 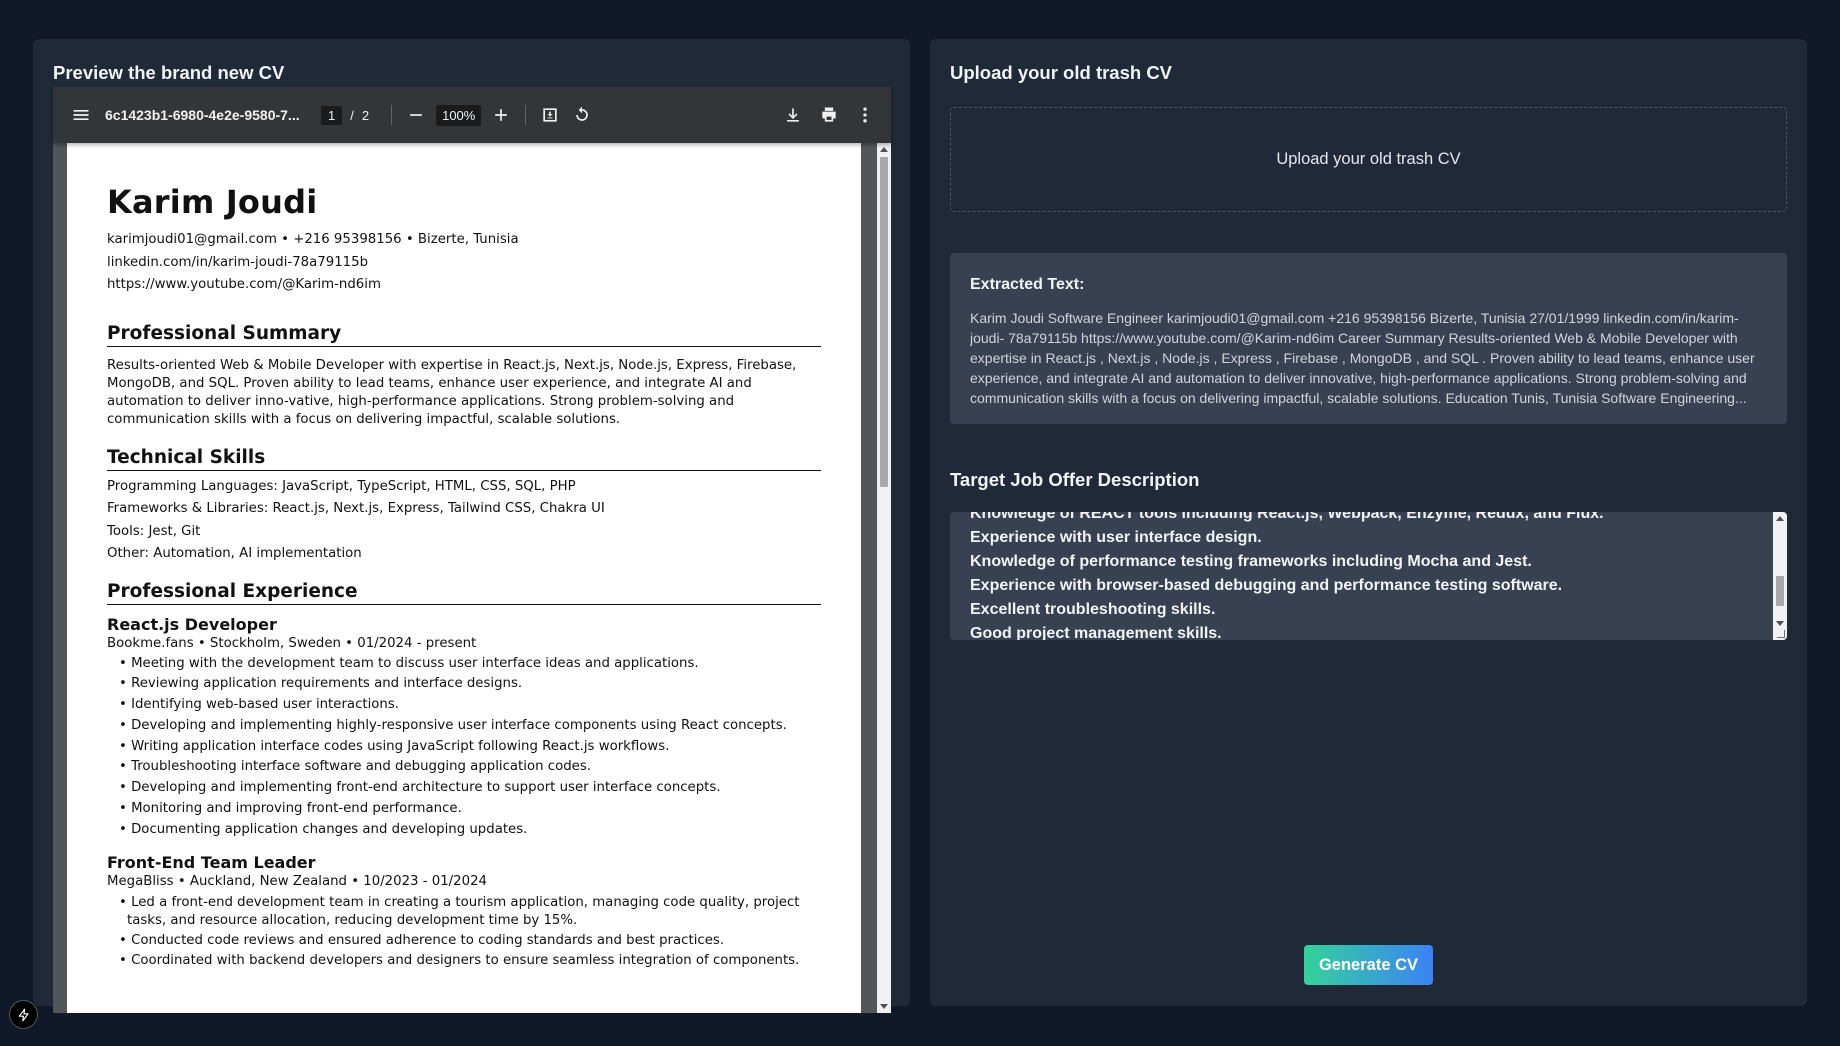 I want to click on job-scroll-thumb, so click(x=1780, y=591).